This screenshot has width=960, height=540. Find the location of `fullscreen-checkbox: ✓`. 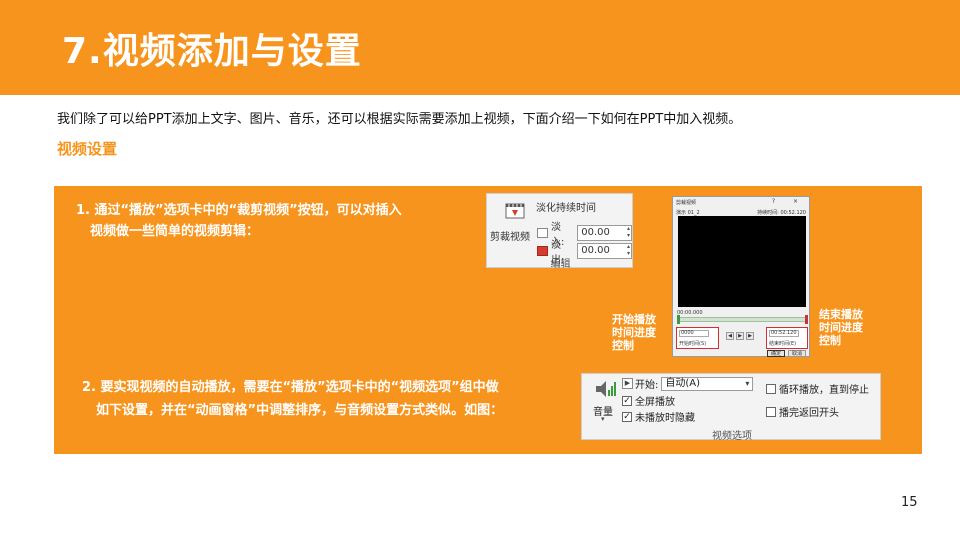

fullscreen-checkbox: ✓ is located at coordinates (627, 400).